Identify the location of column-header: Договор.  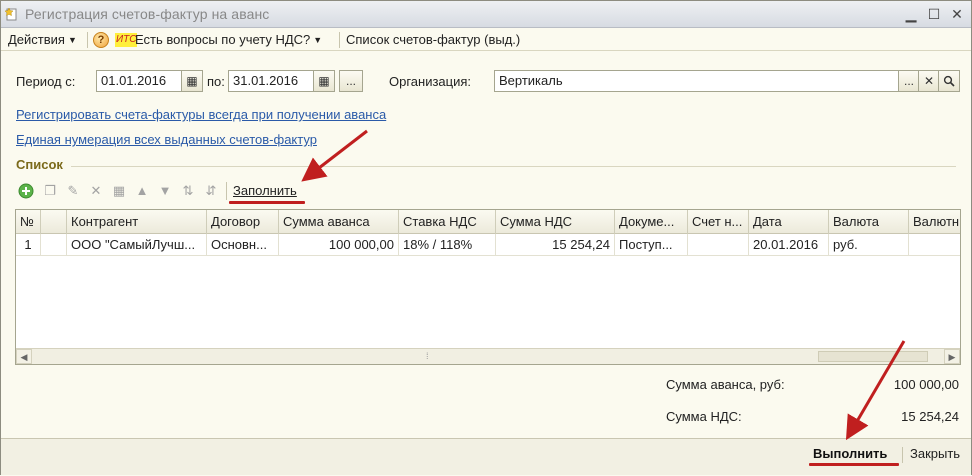
(243, 222).